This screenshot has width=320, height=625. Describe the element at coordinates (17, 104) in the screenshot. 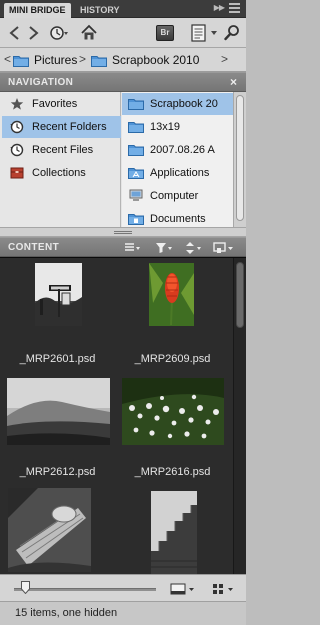

I see `star-icon` at that location.